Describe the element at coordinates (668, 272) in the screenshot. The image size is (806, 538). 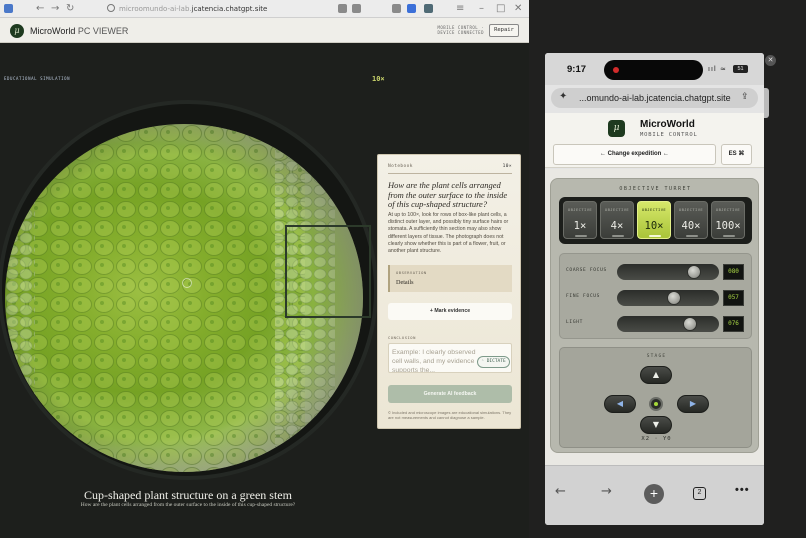
I see `coarse-focus-slider` at that location.